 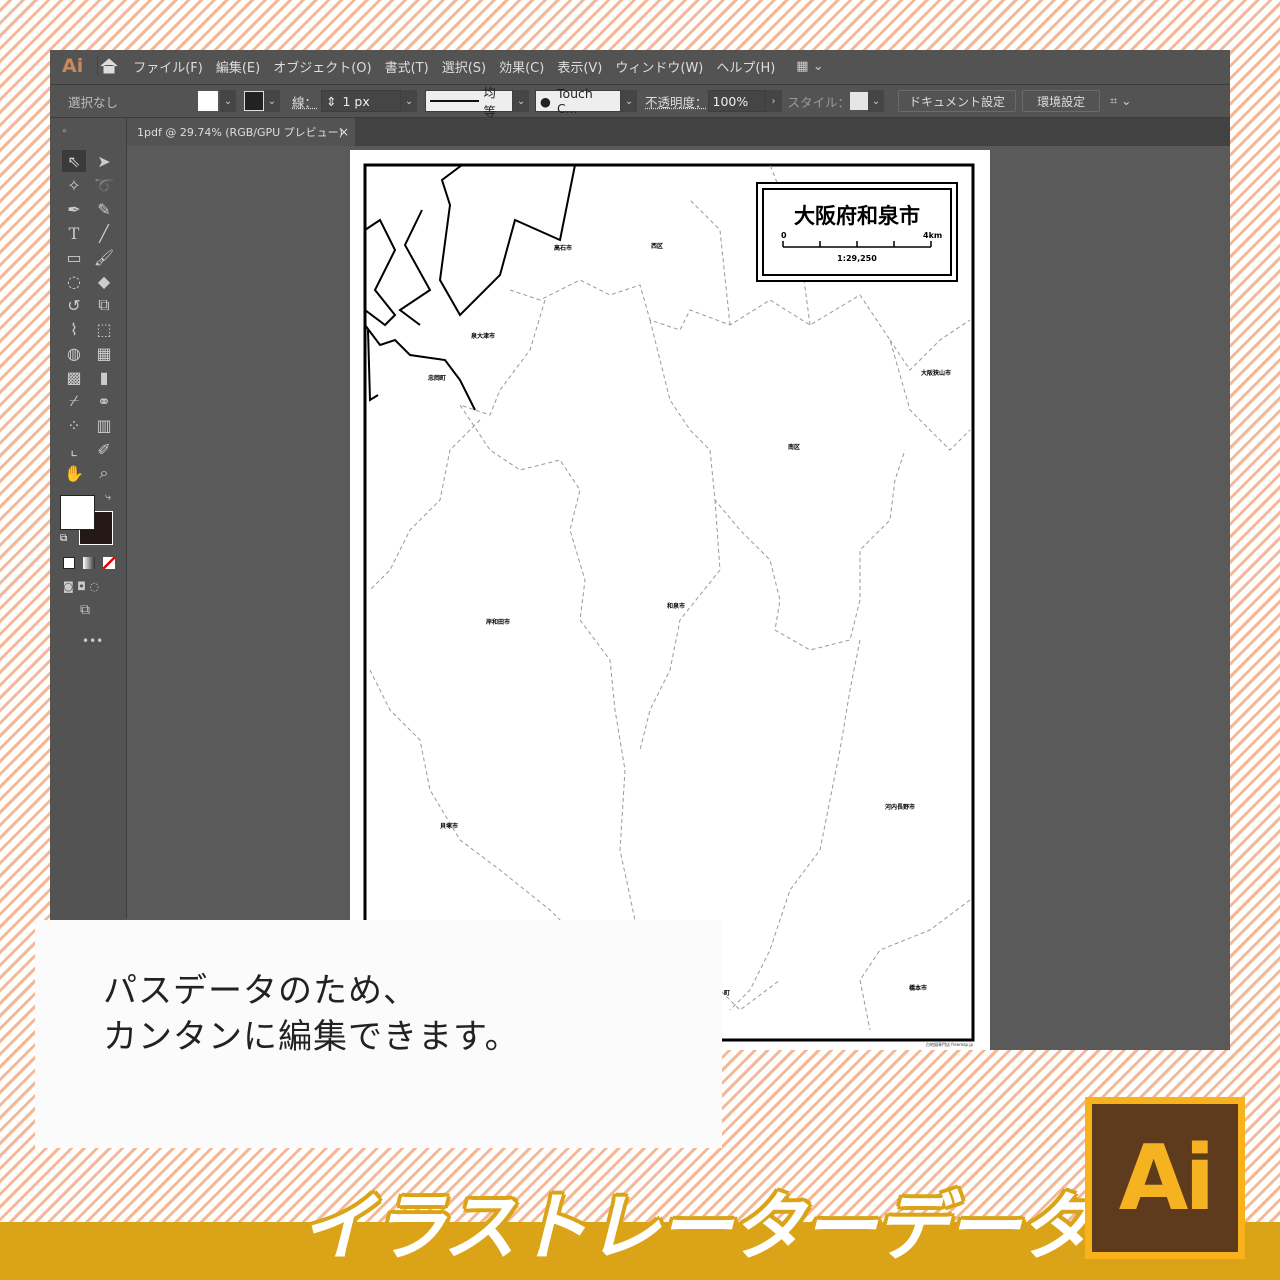 I want to click on place-label: 和泉市, so click(x=675, y=606).